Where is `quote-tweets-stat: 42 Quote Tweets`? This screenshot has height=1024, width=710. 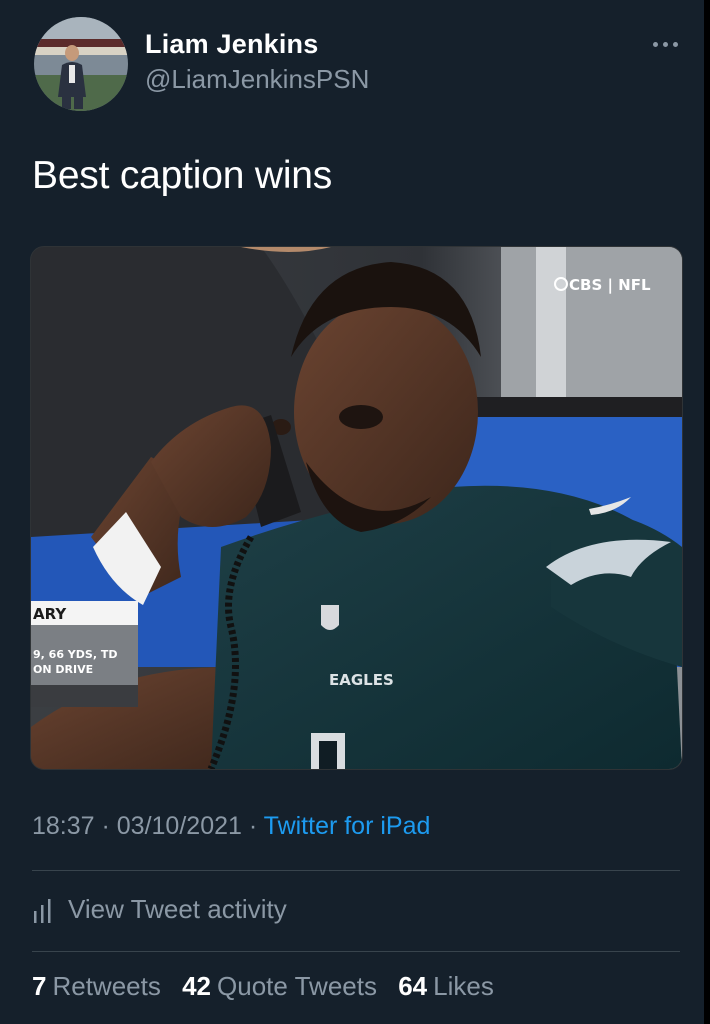 quote-tweets-stat: 42 Quote Tweets is located at coordinates (279, 986).